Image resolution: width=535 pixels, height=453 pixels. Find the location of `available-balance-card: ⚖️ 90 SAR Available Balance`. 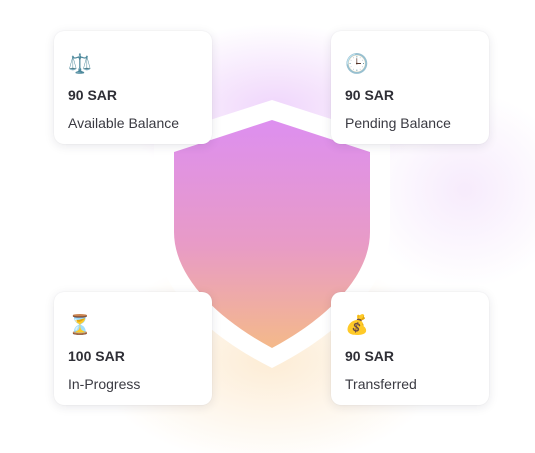

available-balance-card: ⚖️ 90 SAR Available Balance is located at coordinates (133, 87).